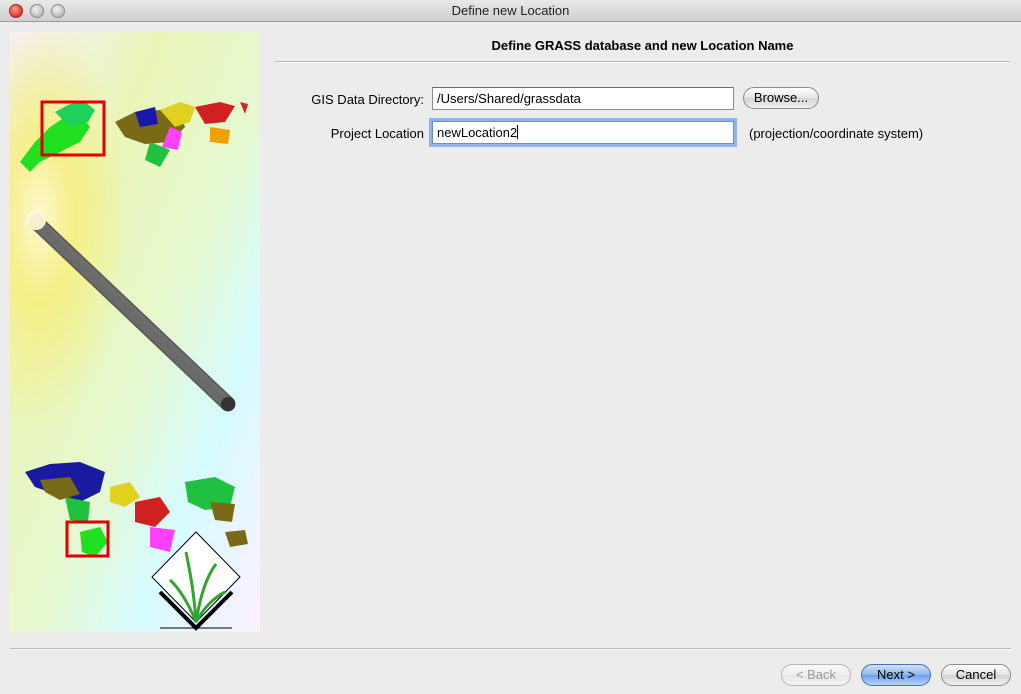  Describe the element at coordinates (583, 132) in the screenshot. I see `location-field: newLocation2` at that location.